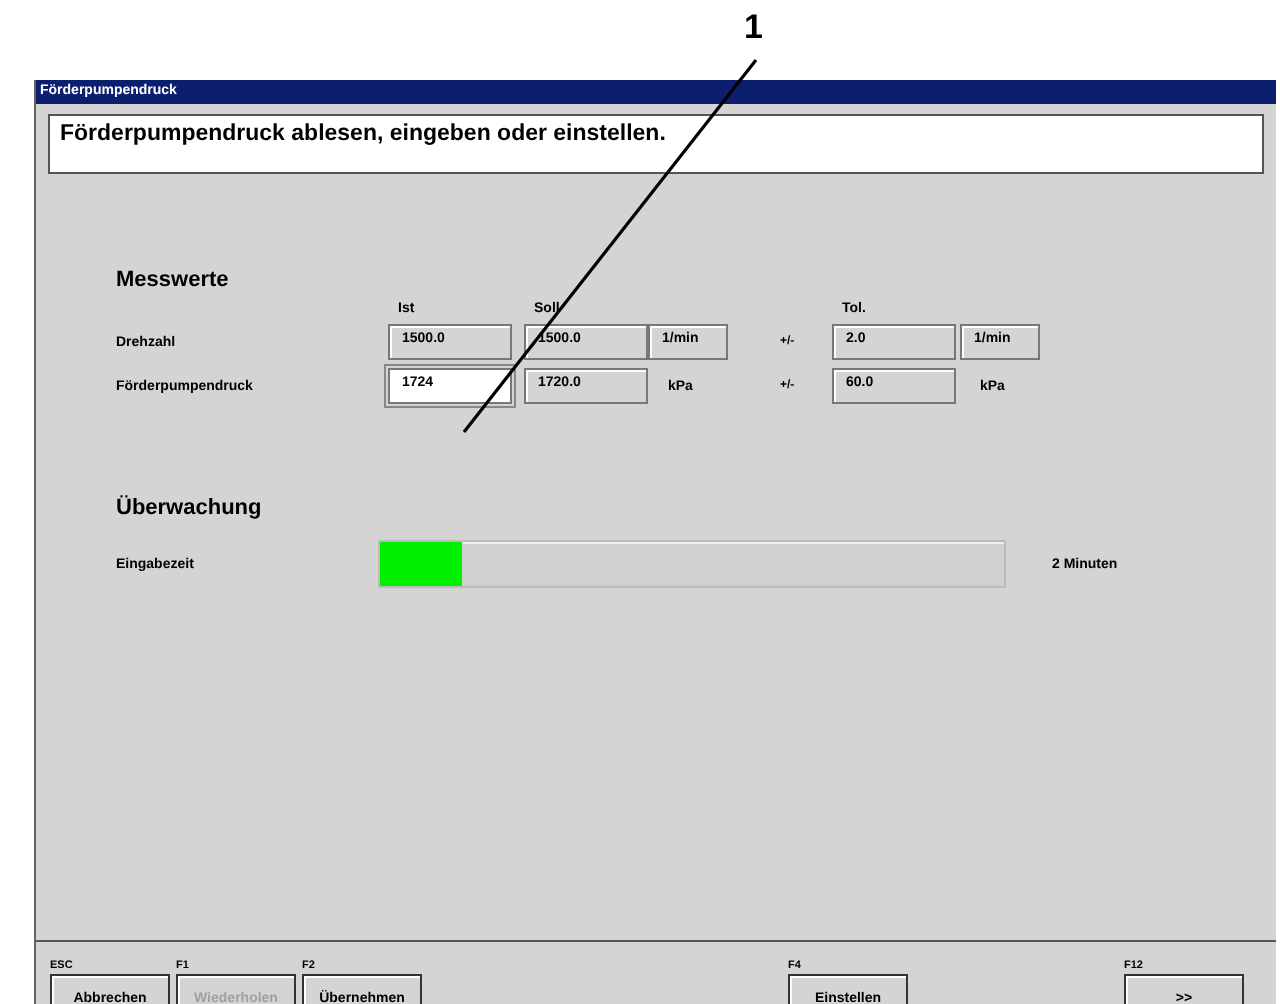  I want to click on instruction-text: Förderpumpendruck ablesen, eingeben oder einstellen., so click(656, 144).